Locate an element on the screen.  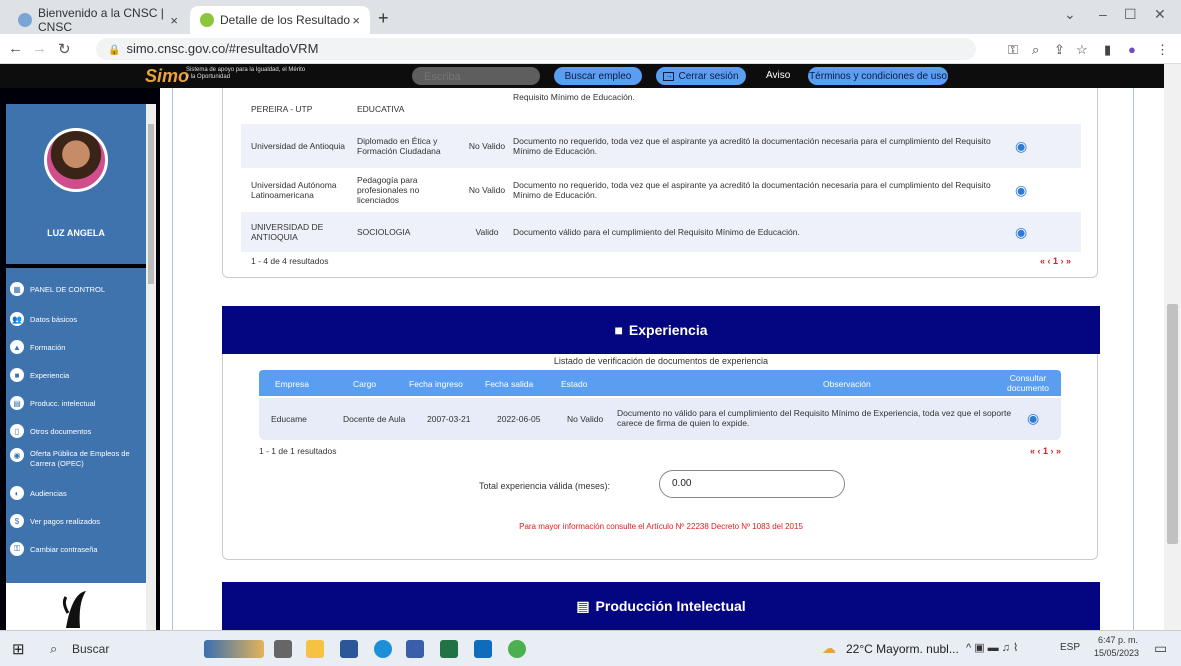
sidebar-item-label: Formación is located at coordinates (48, 347).